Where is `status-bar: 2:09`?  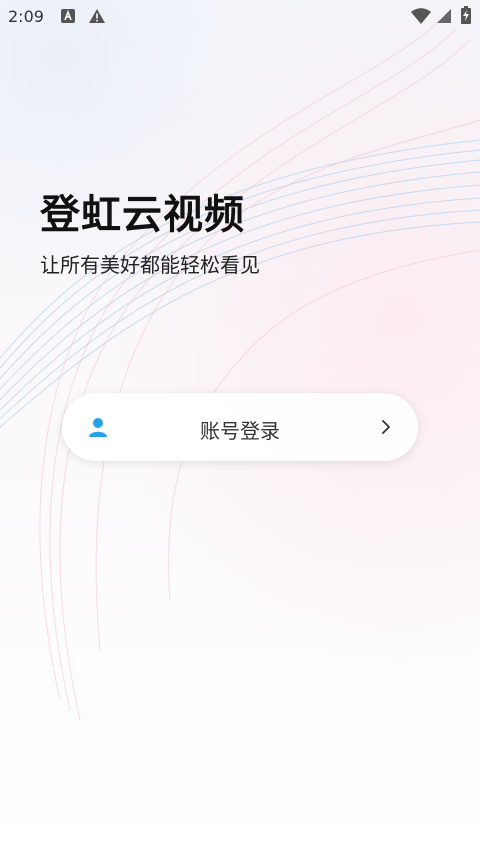
status-bar: 2:09 is located at coordinates (240, 16).